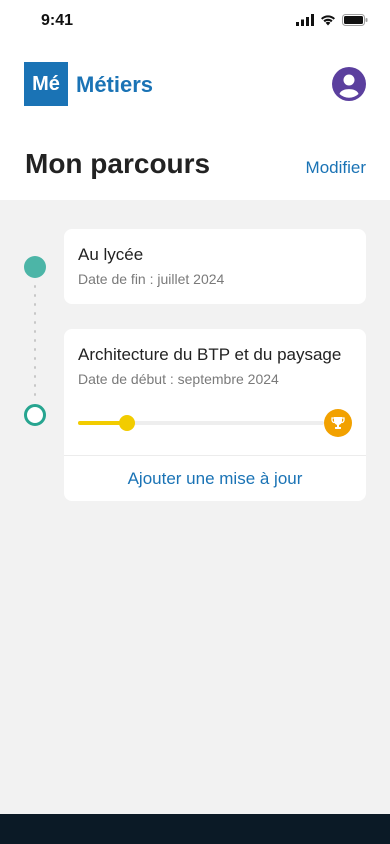  I want to click on wifi-icon, so click(328, 20).